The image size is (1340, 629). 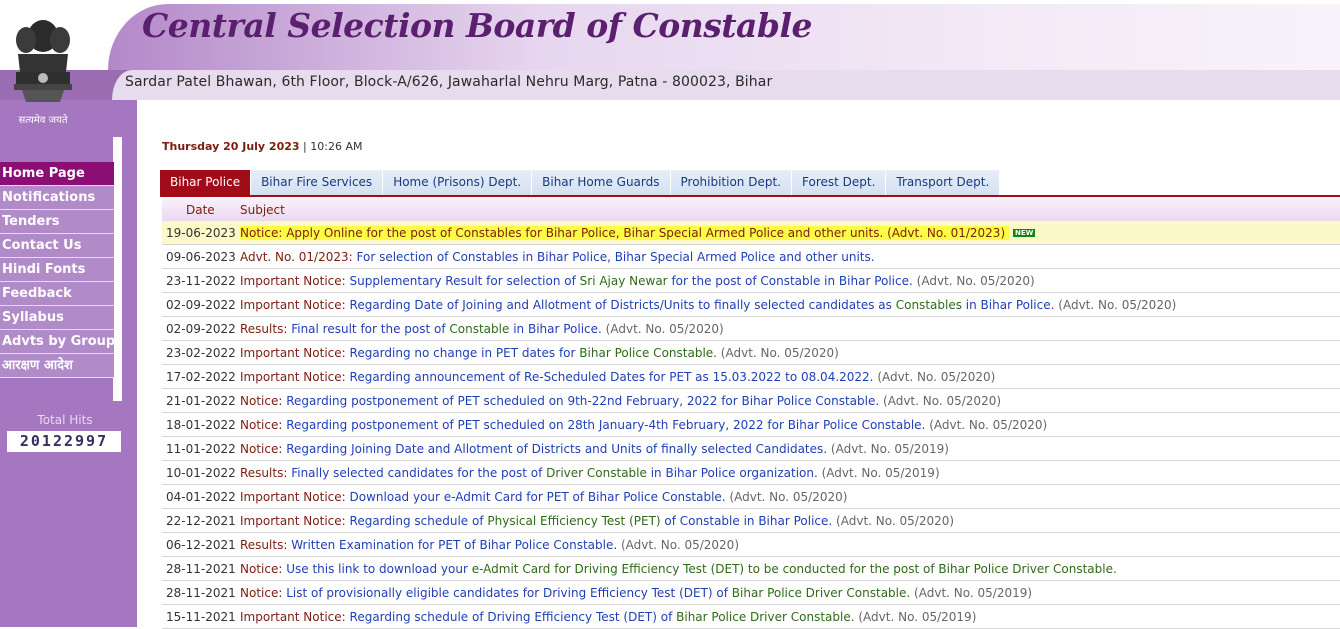 What do you see at coordinates (57, 174) in the screenshot?
I see `sidebar-item-home-page: Home Page` at bounding box center [57, 174].